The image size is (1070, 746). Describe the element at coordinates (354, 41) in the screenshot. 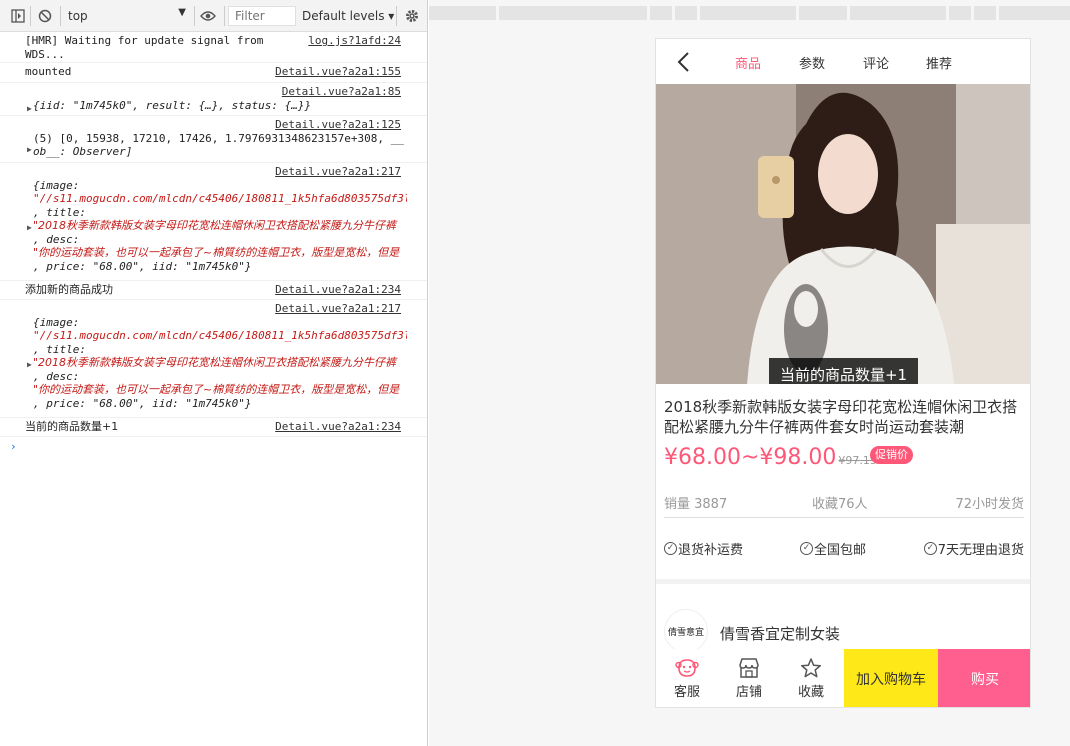

I see `source-link: log.js?1afd:24` at that location.